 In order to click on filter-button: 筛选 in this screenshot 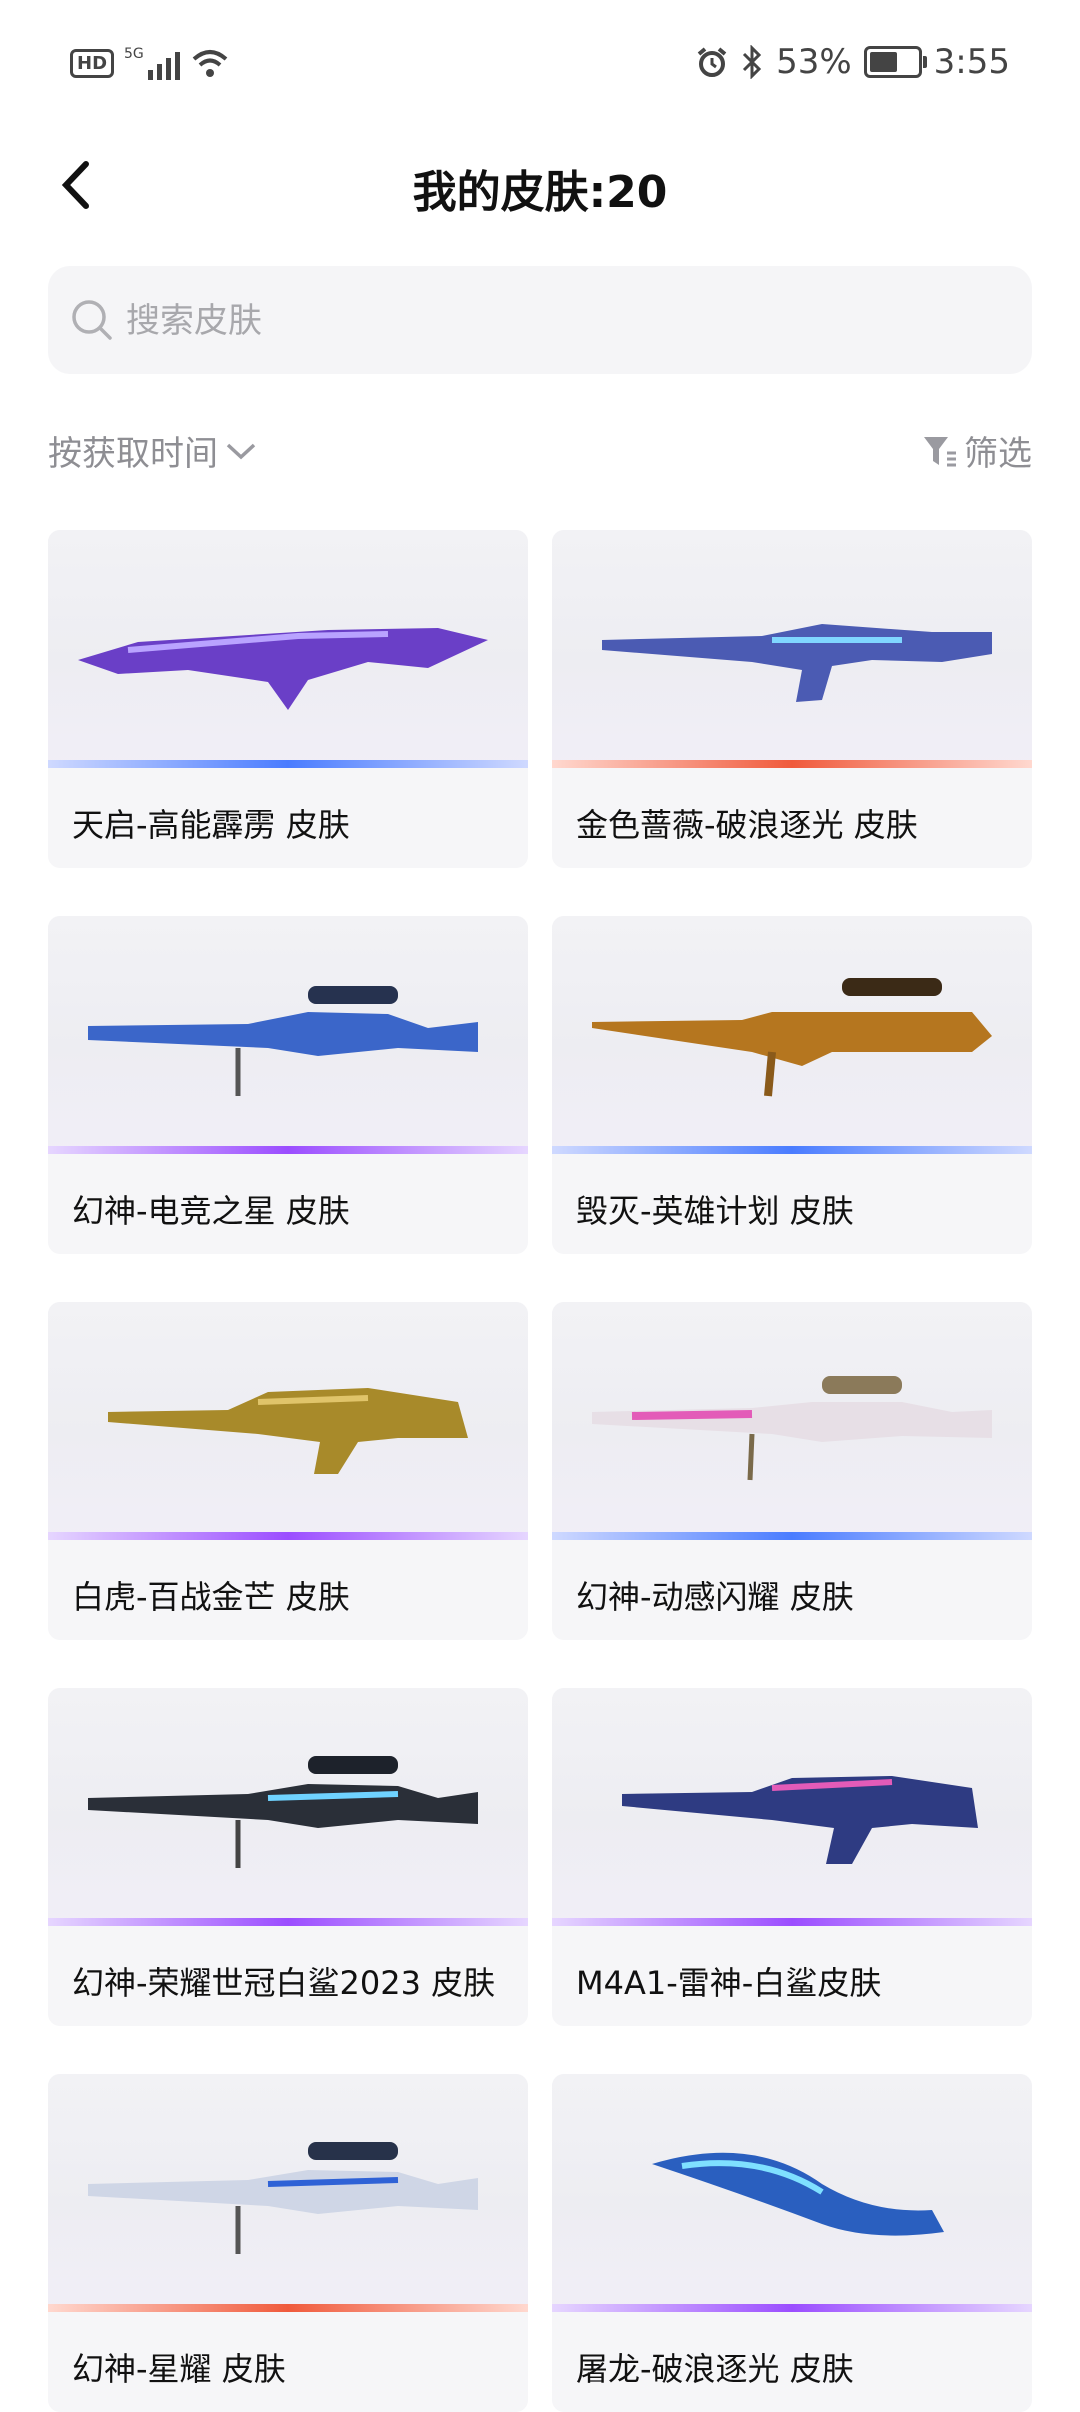, I will do `click(977, 450)`.